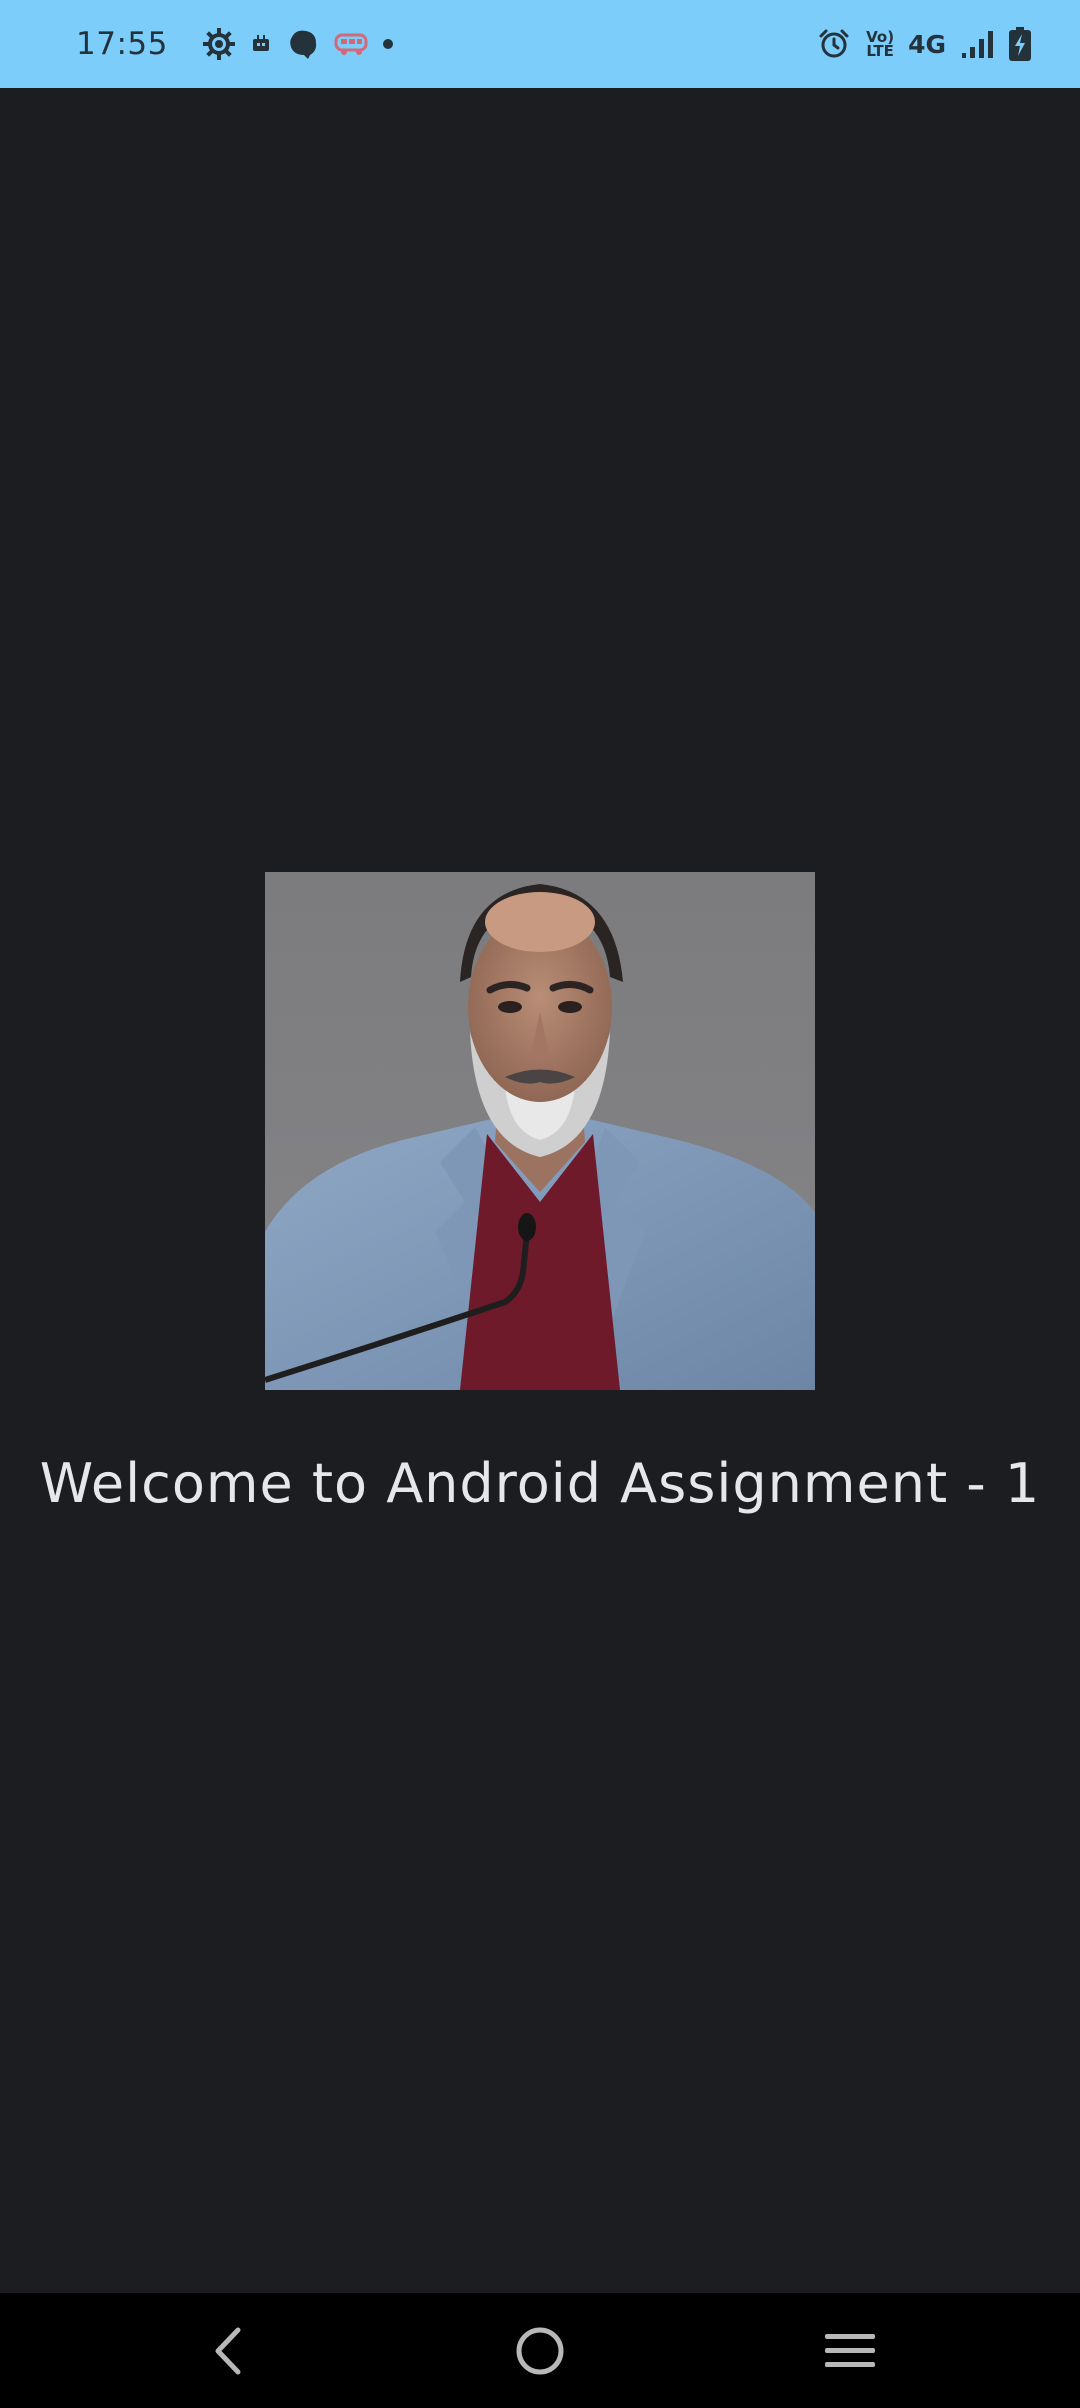 The height and width of the screenshot is (2408, 1080). I want to click on profile-photo, so click(540, 1131).